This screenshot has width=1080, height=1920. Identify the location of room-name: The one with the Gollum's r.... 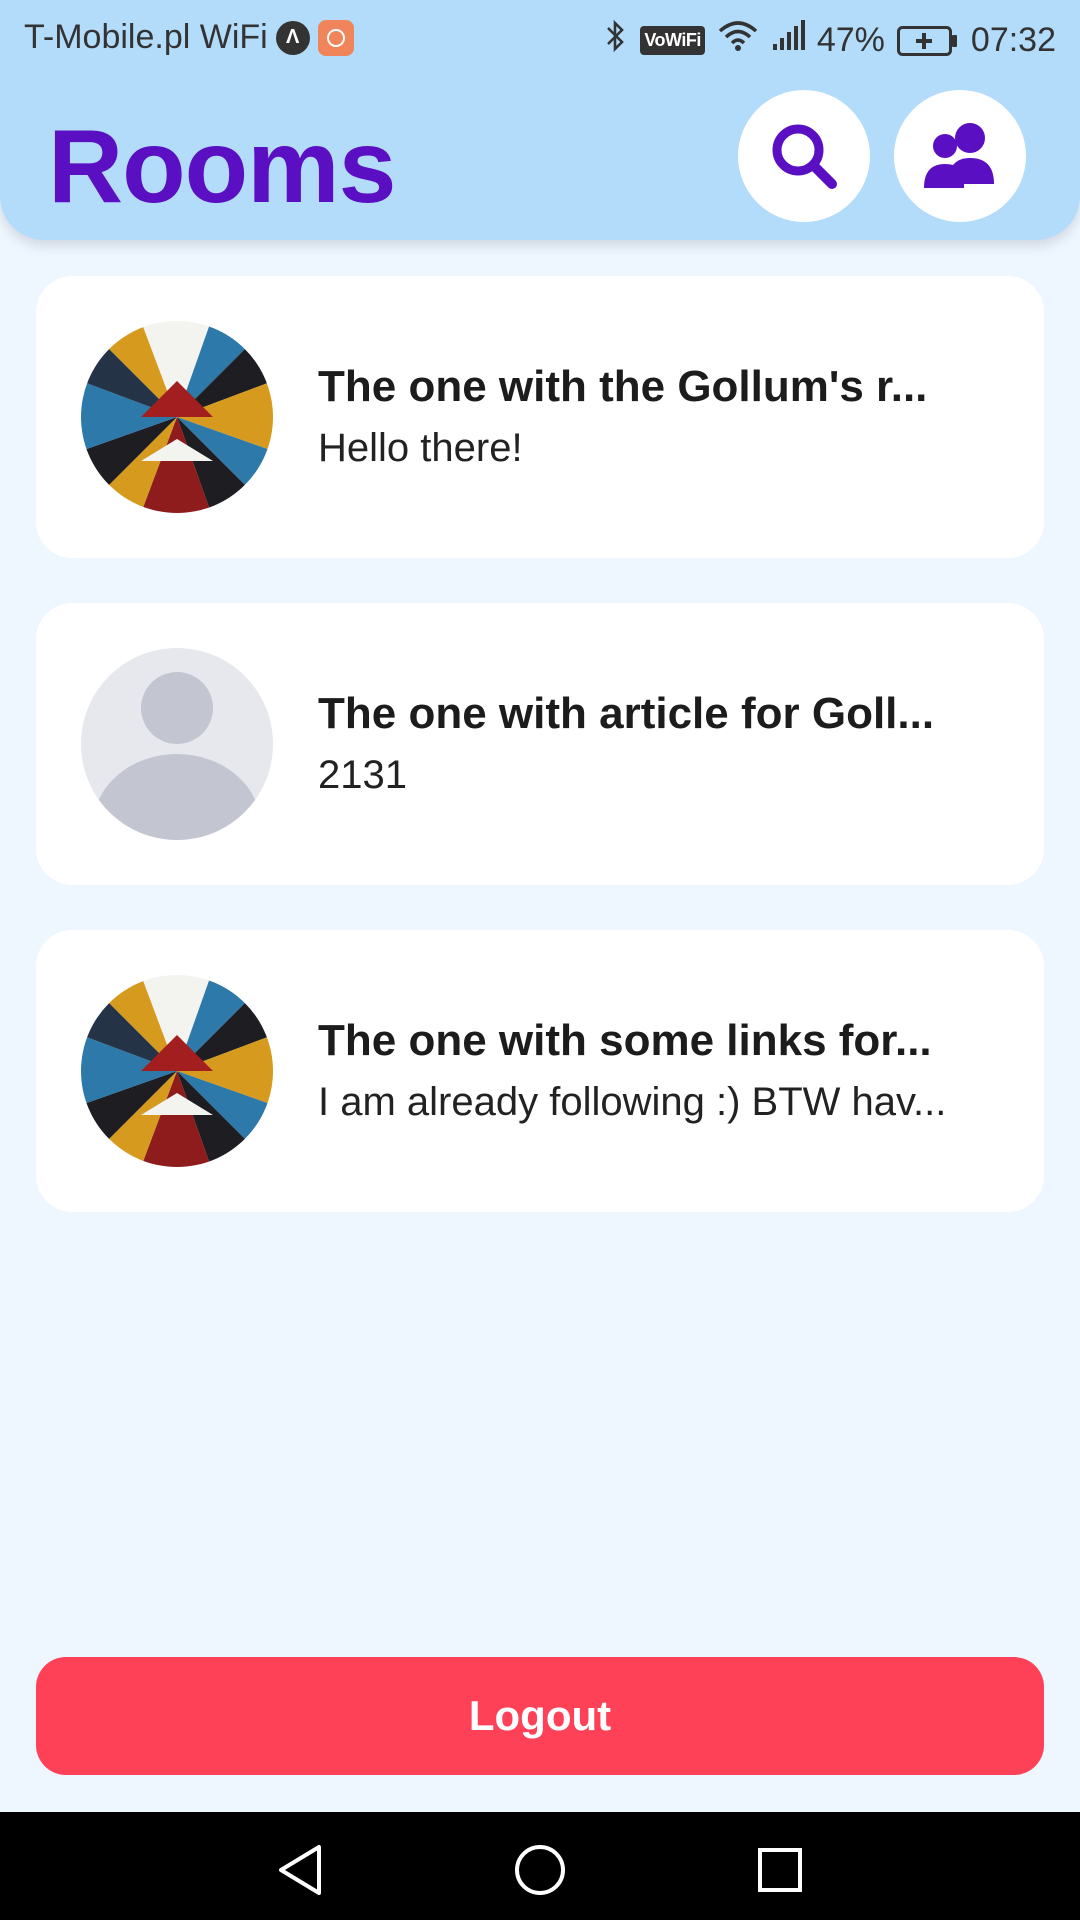
(623, 386).